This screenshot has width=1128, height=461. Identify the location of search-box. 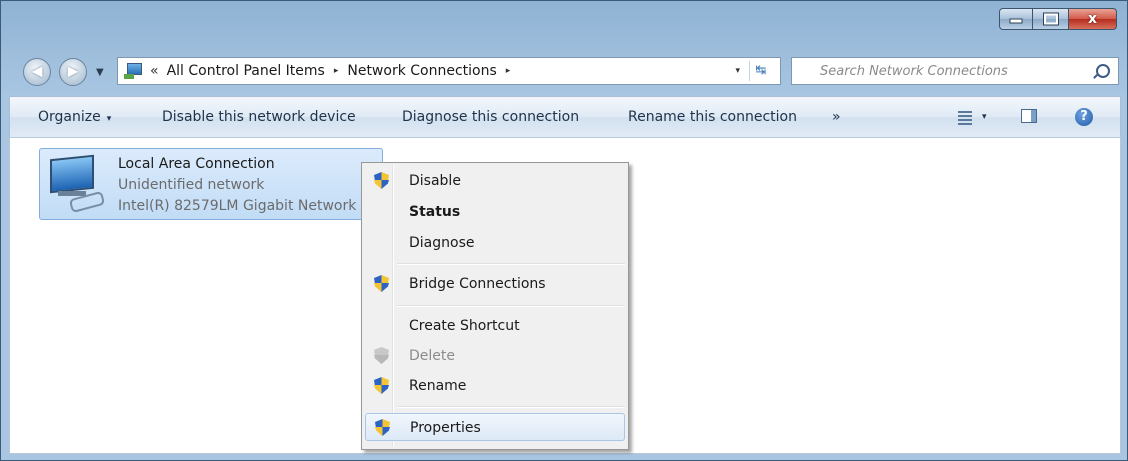
(955, 71).